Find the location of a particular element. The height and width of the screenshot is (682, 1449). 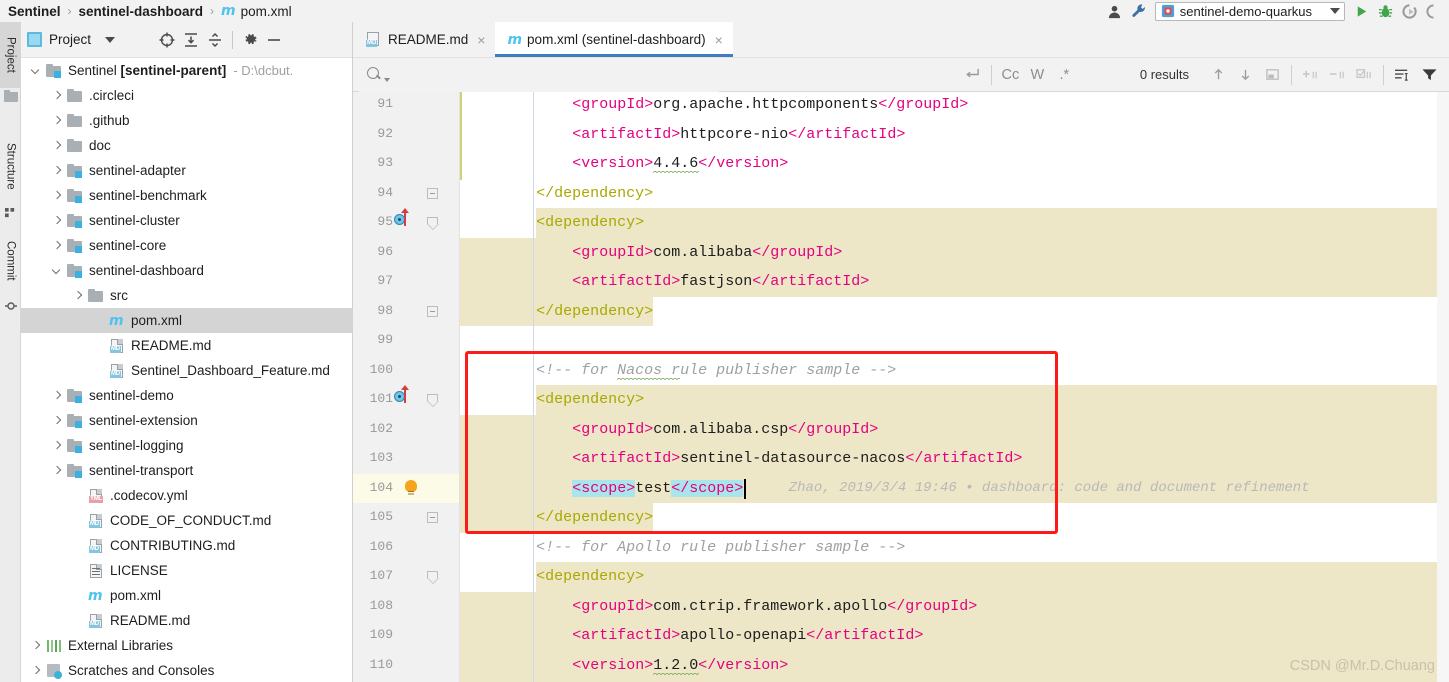

breadcrumb-item-module: sentinel-dashboard is located at coordinates (141, 11).